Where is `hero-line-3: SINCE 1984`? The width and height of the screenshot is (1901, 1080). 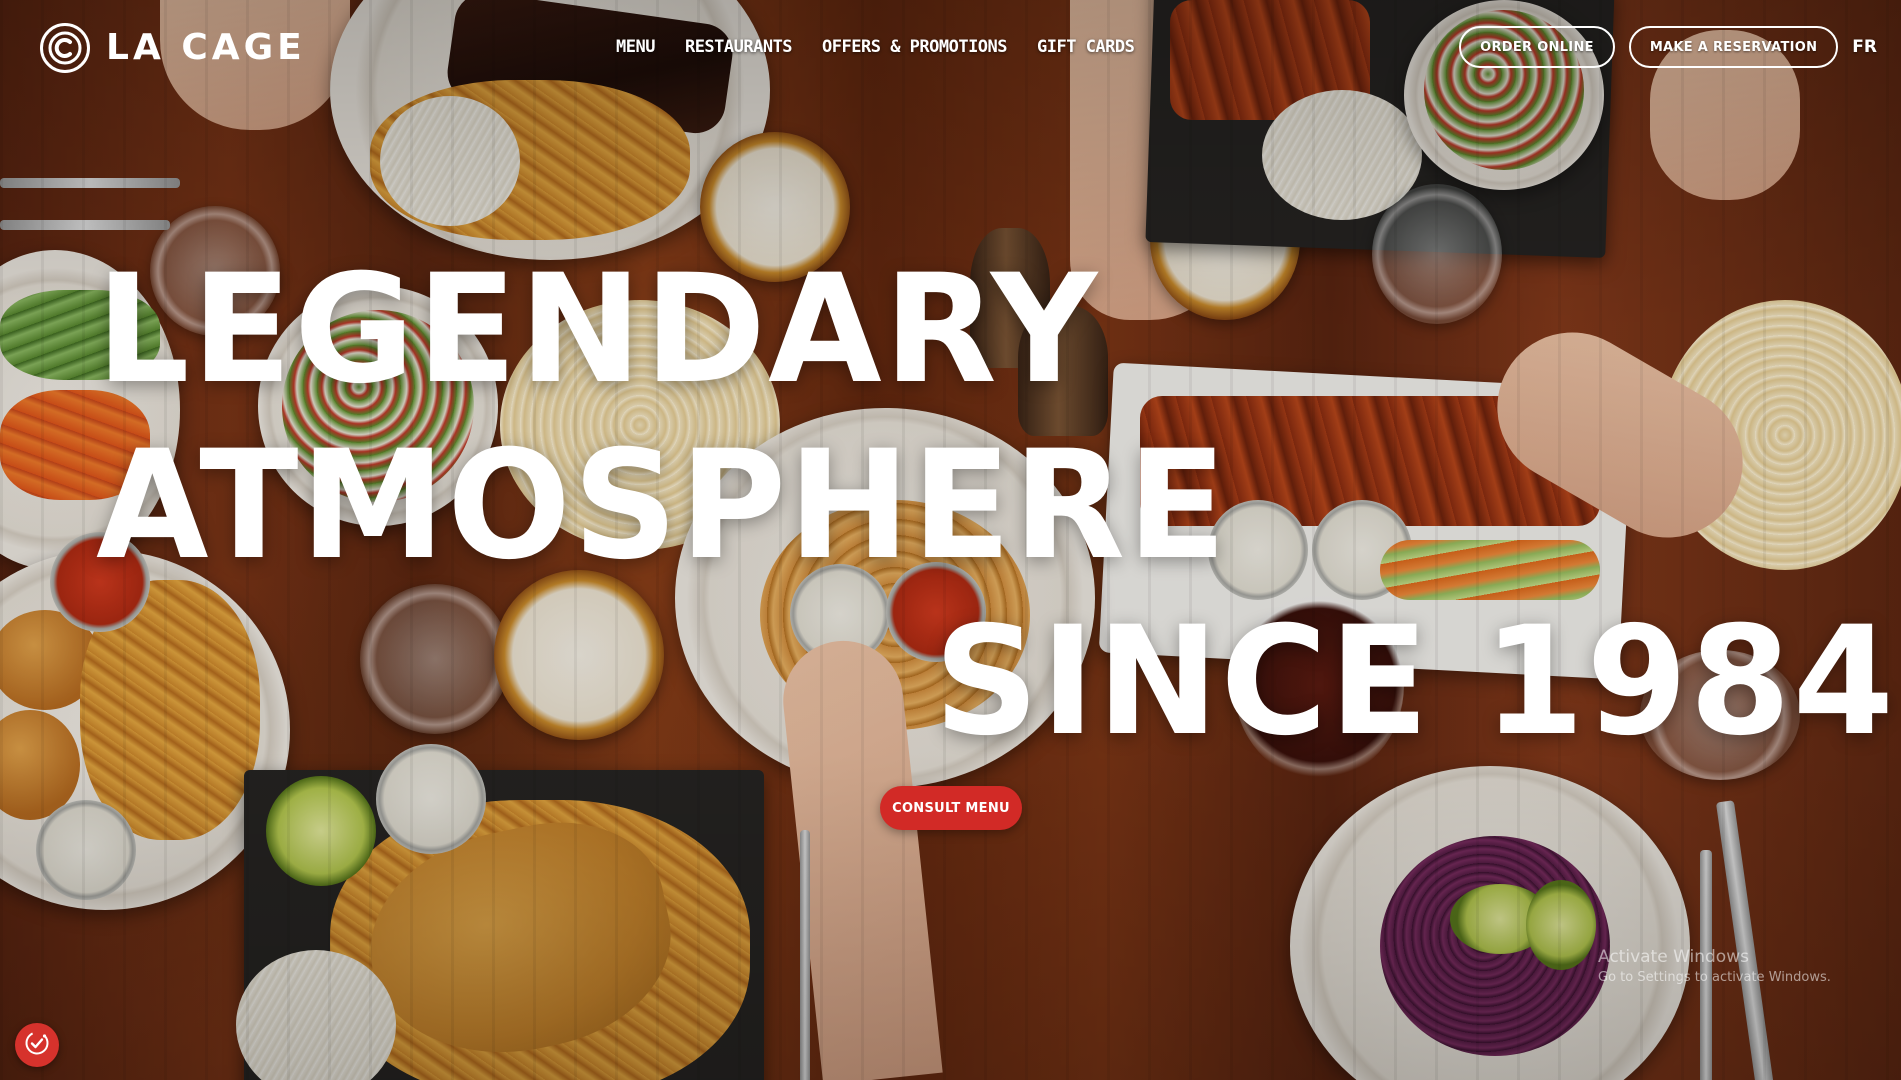 hero-line-3: SINCE 1984 is located at coordinates (1415, 682).